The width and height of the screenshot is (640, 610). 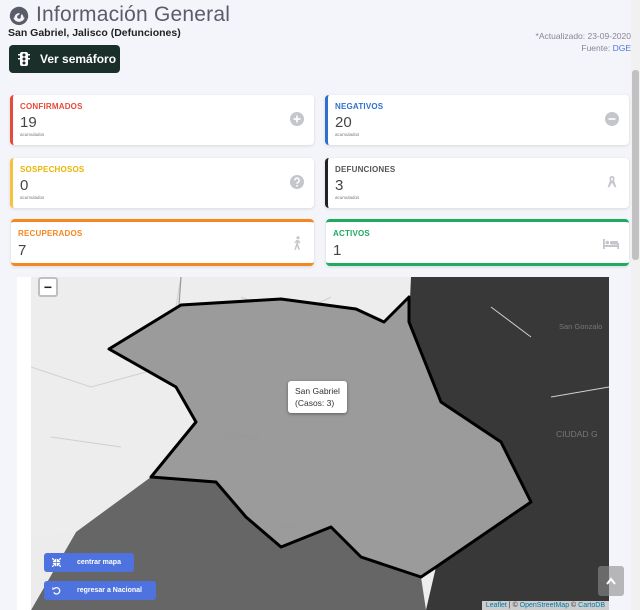 I want to click on chevron-up-icon, so click(x=611, y=581).